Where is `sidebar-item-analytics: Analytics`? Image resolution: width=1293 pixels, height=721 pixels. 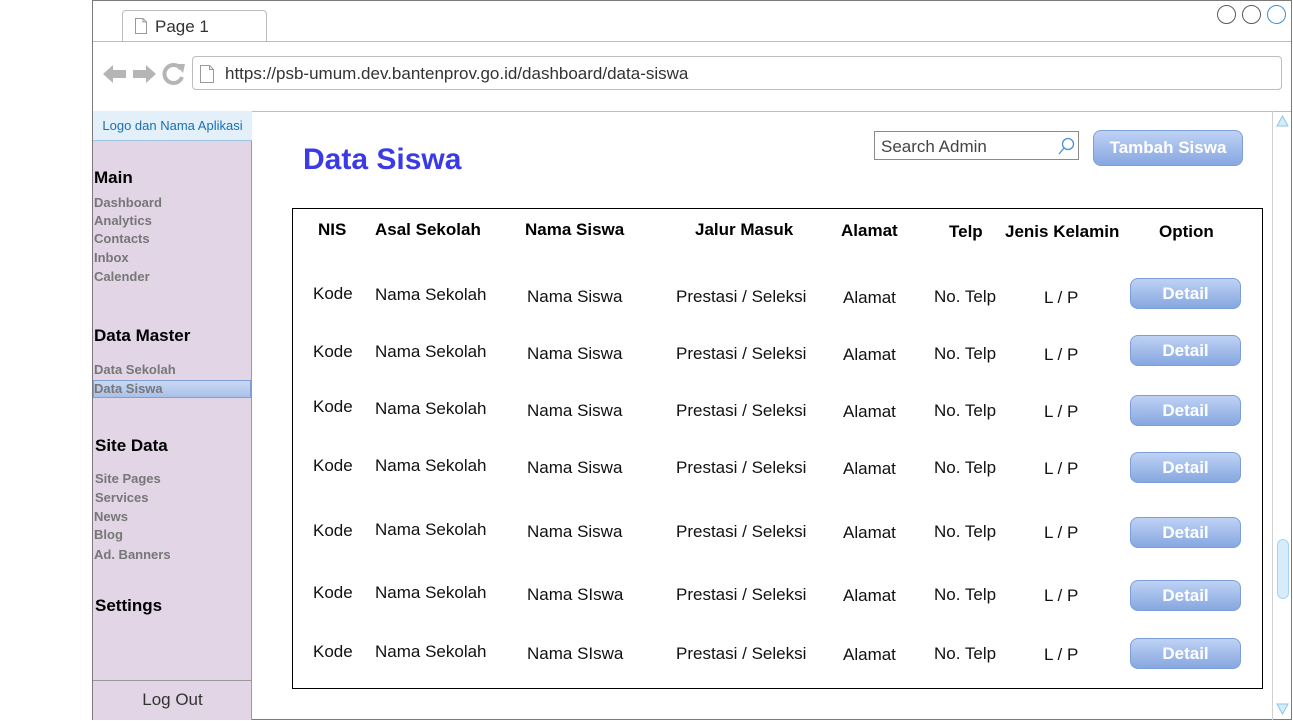
sidebar-item-analytics: Analytics is located at coordinates (123, 220).